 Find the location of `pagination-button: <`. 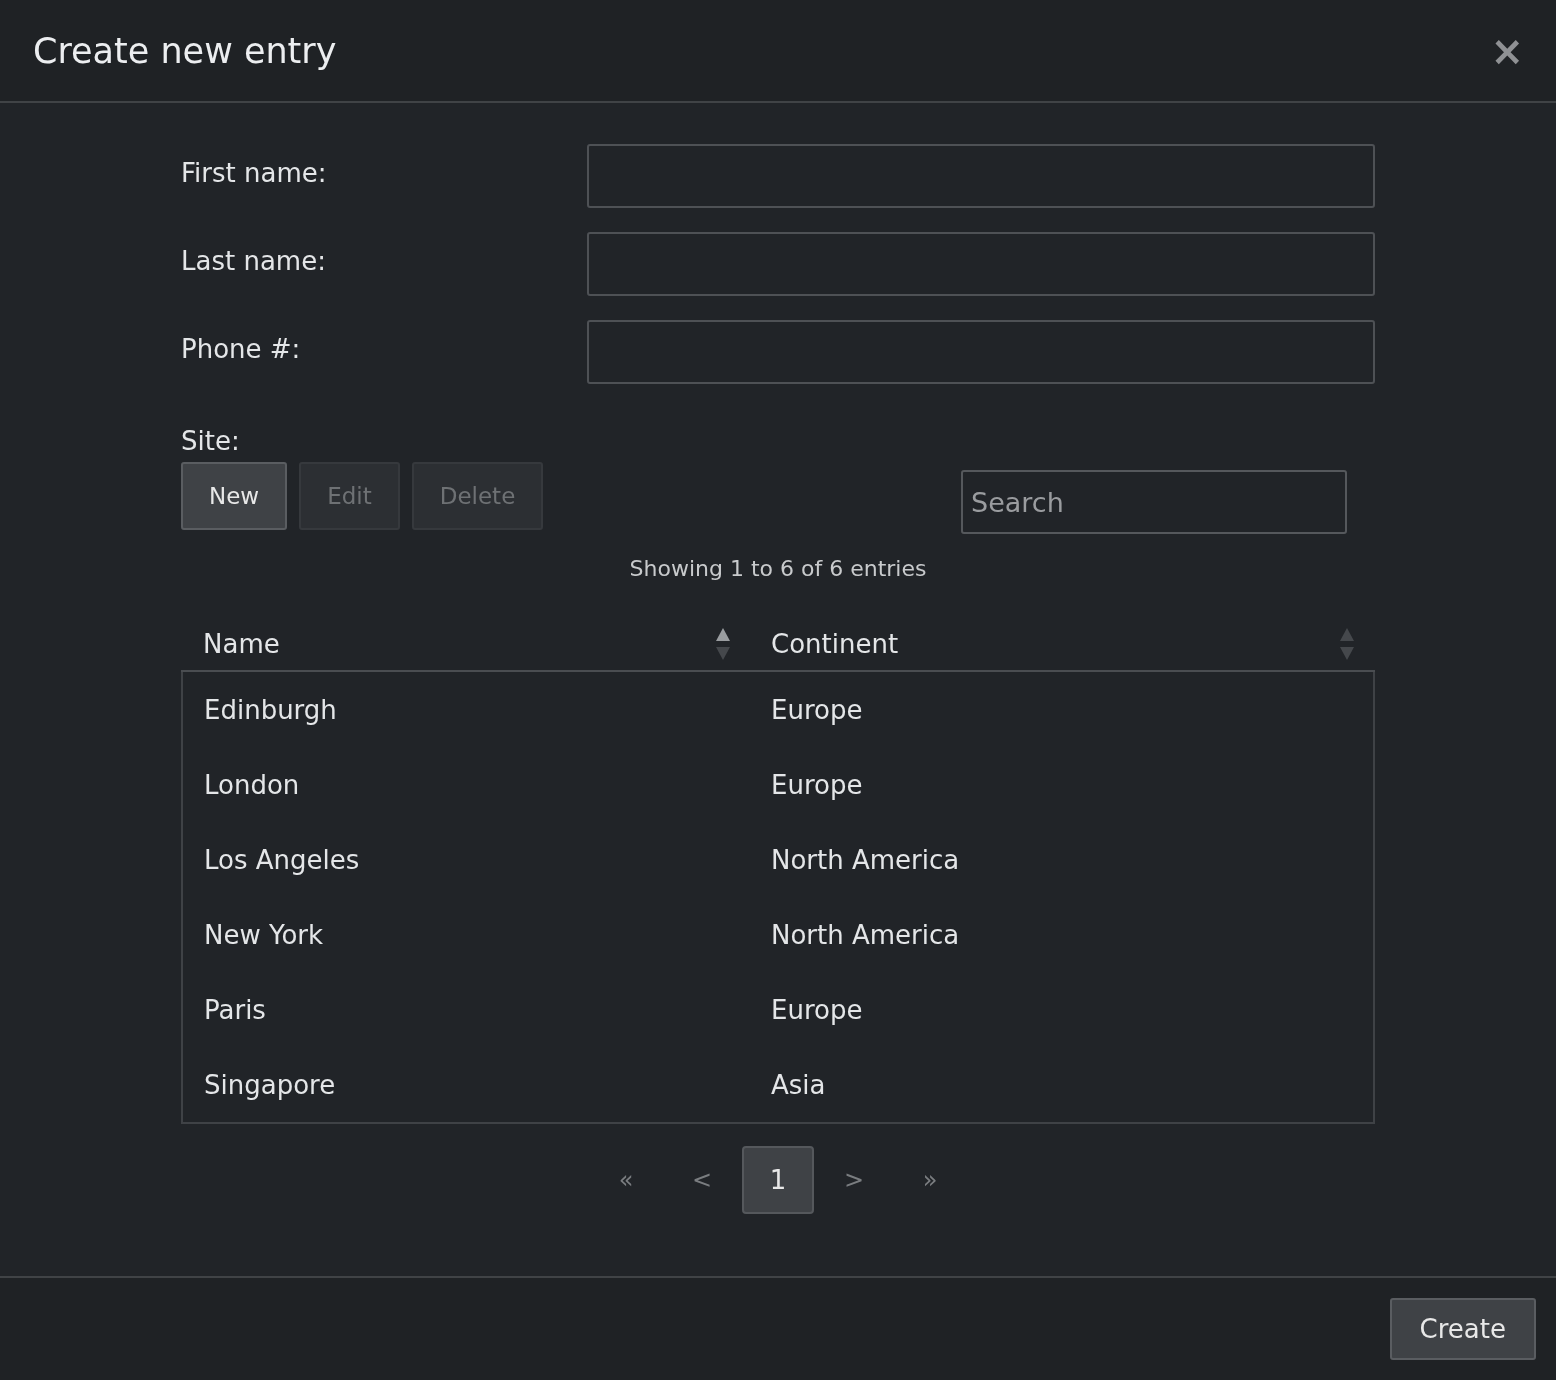

pagination-button: < is located at coordinates (702, 1180).